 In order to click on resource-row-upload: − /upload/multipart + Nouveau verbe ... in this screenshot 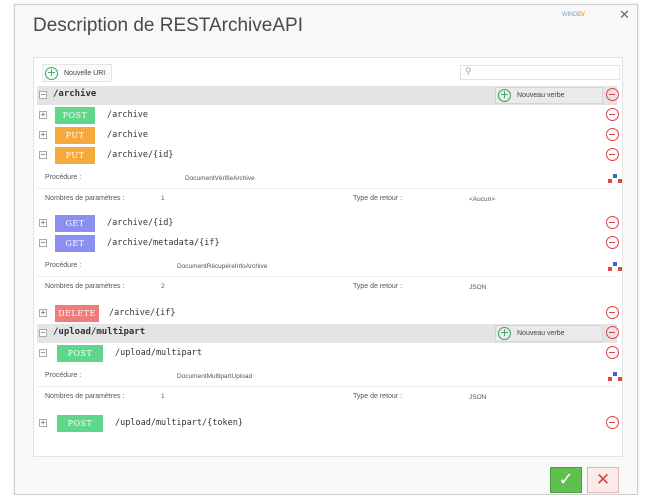, I will do `click(328, 333)`.